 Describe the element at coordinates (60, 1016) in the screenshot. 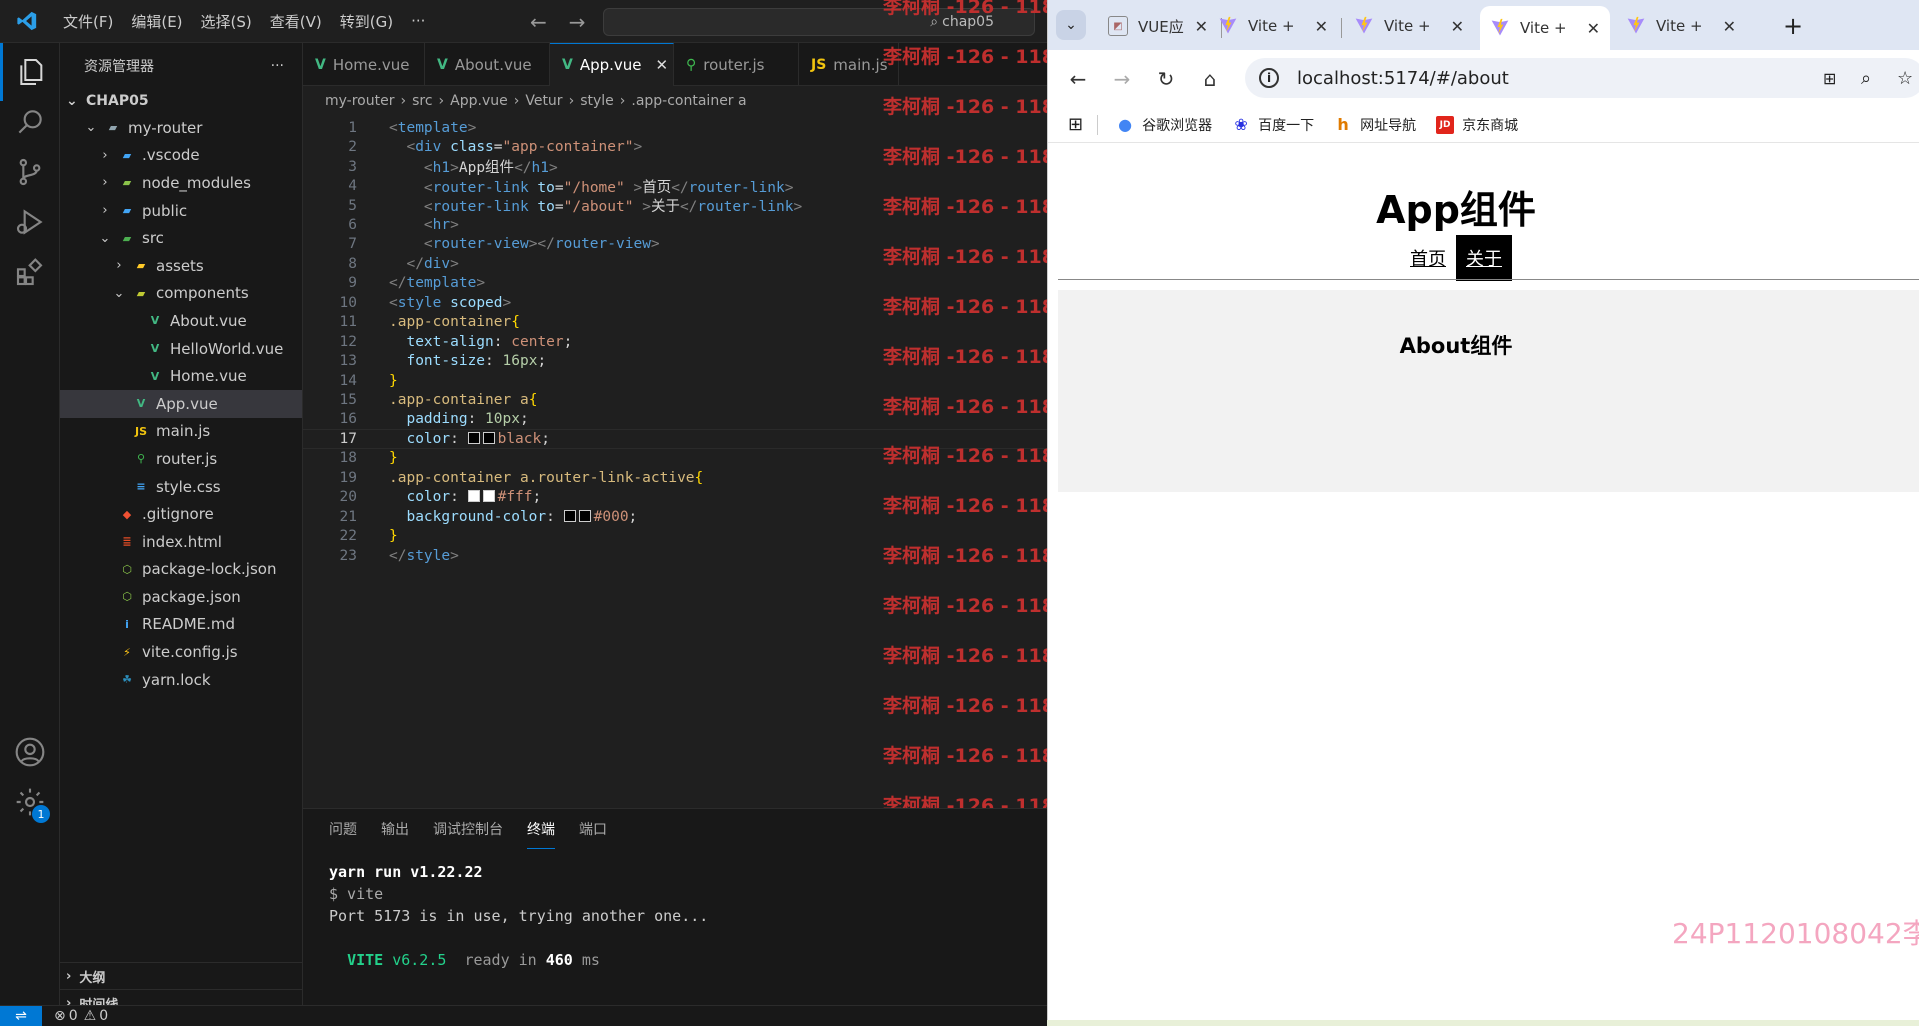

I see `error-icon: ⊗` at that location.